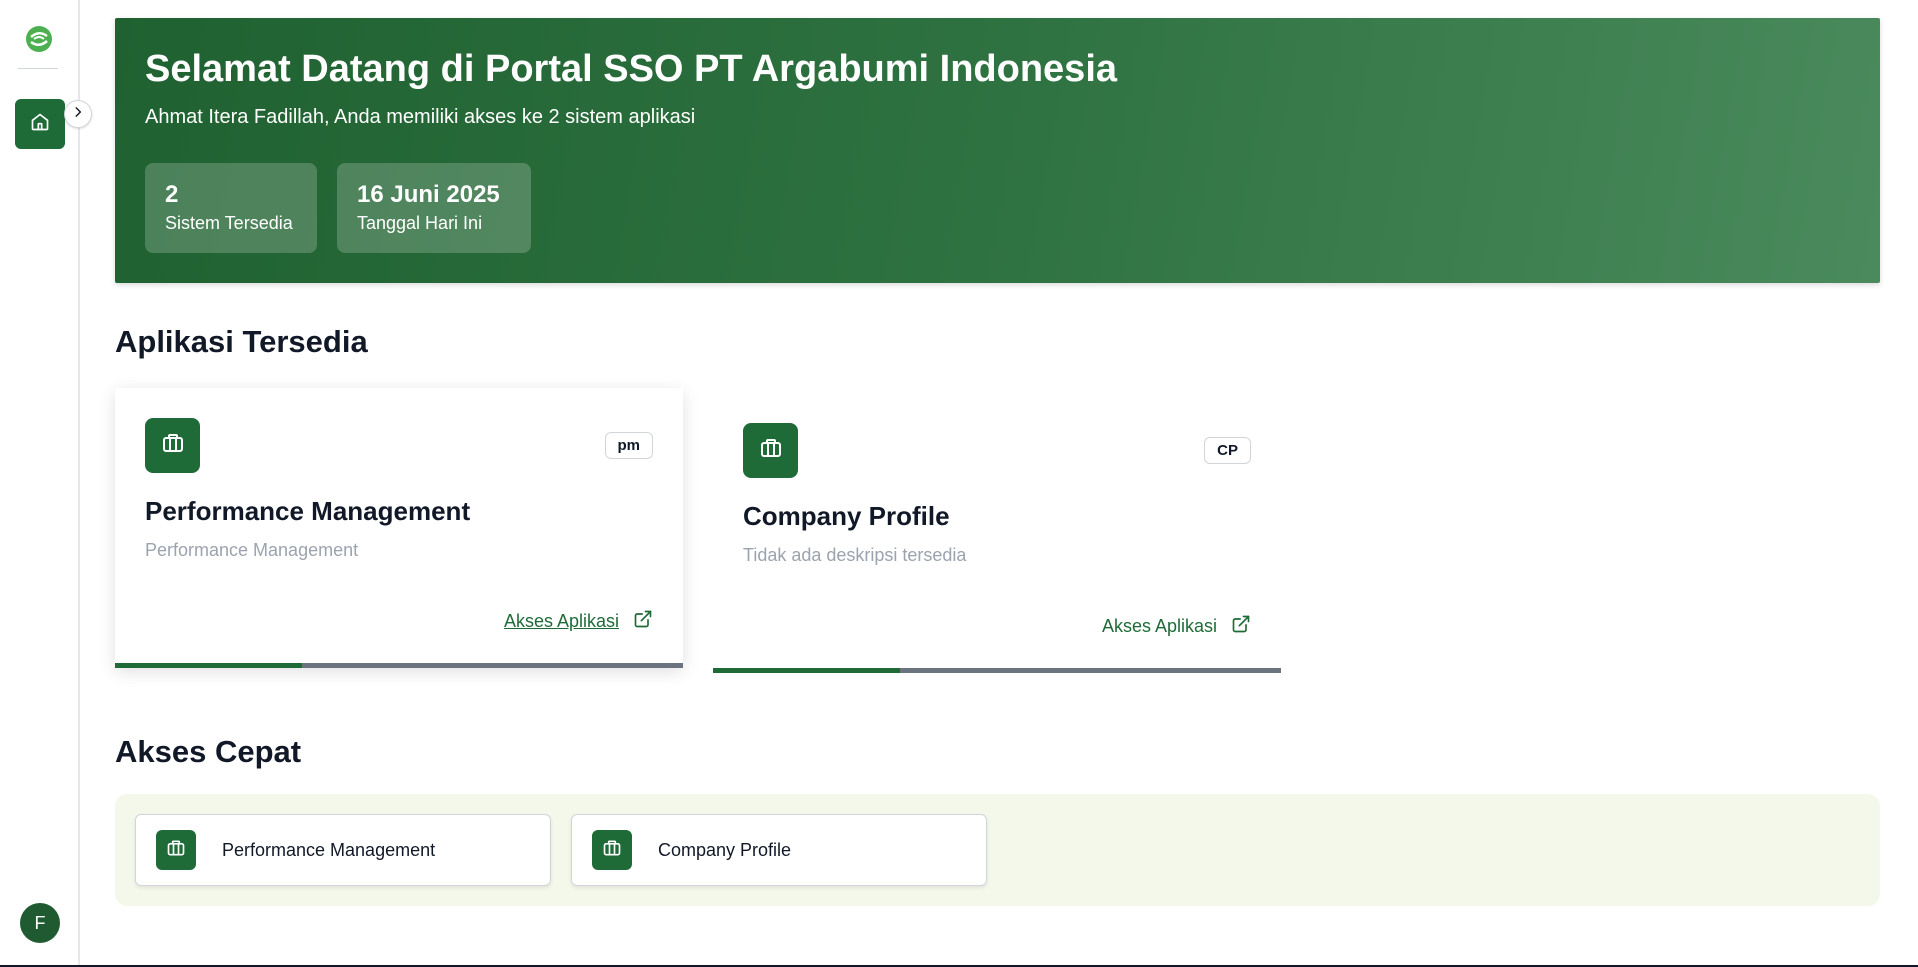 The image size is (1918, 967). What do you see at coordinates (172, 194) in the screenshot?
I see `stat-value: 2` at bounding box center [172, 194].